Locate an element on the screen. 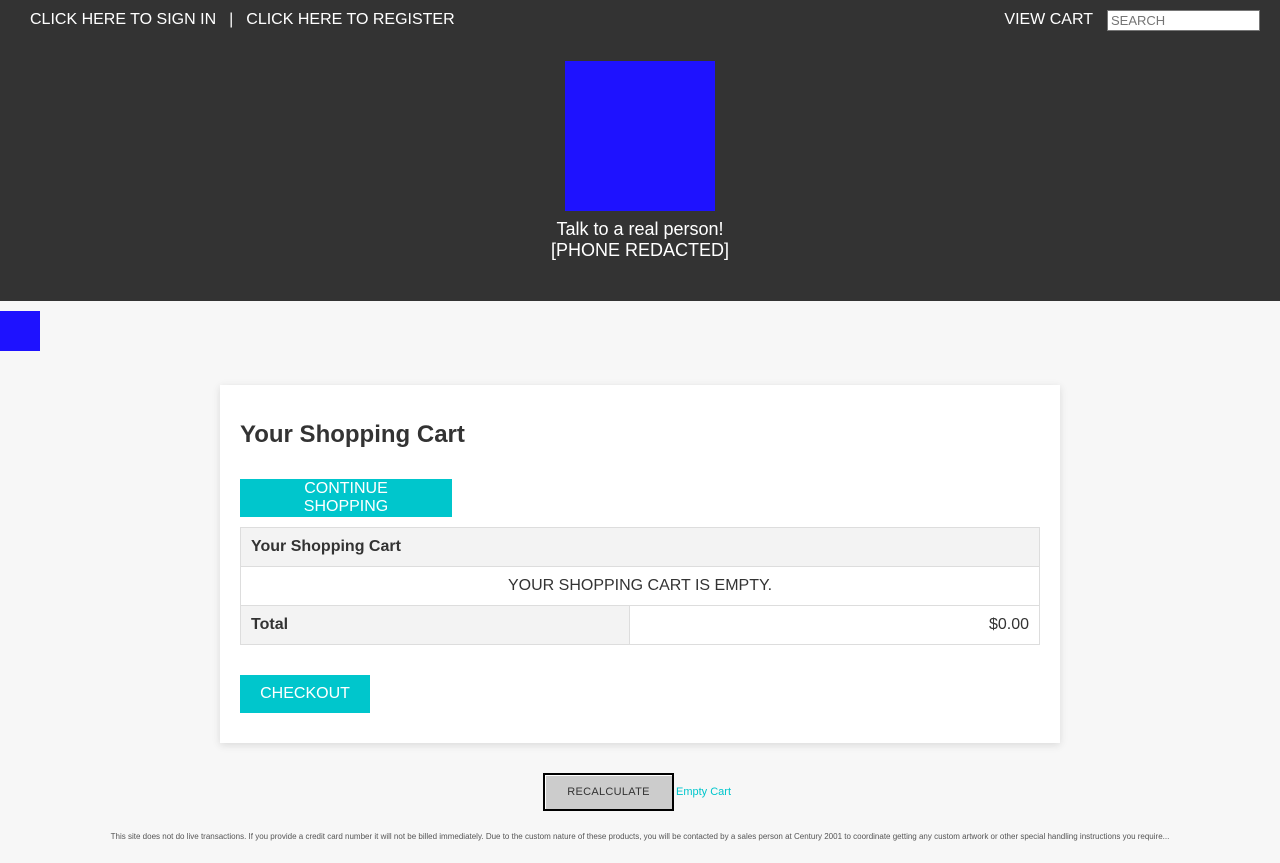  site-logo is located at coordinates (640, 136).